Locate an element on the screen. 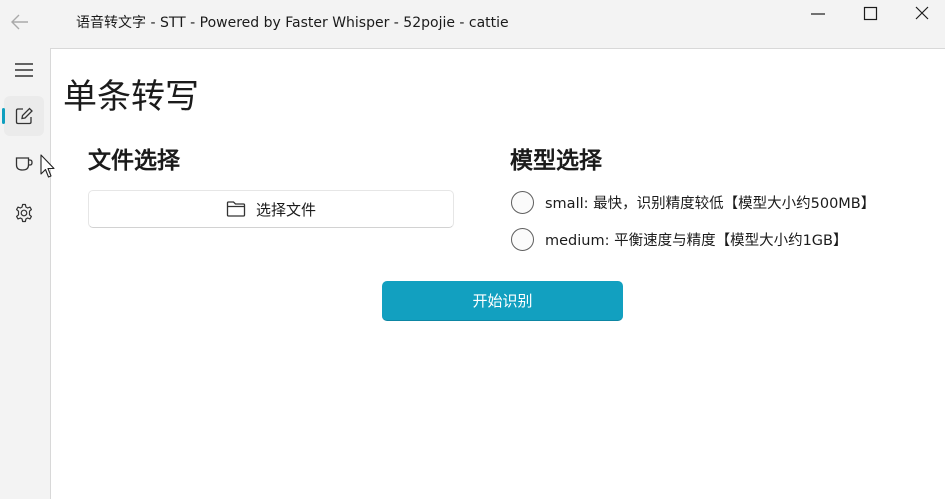  nav-menu-toggle is located at coordinates (24, 70).